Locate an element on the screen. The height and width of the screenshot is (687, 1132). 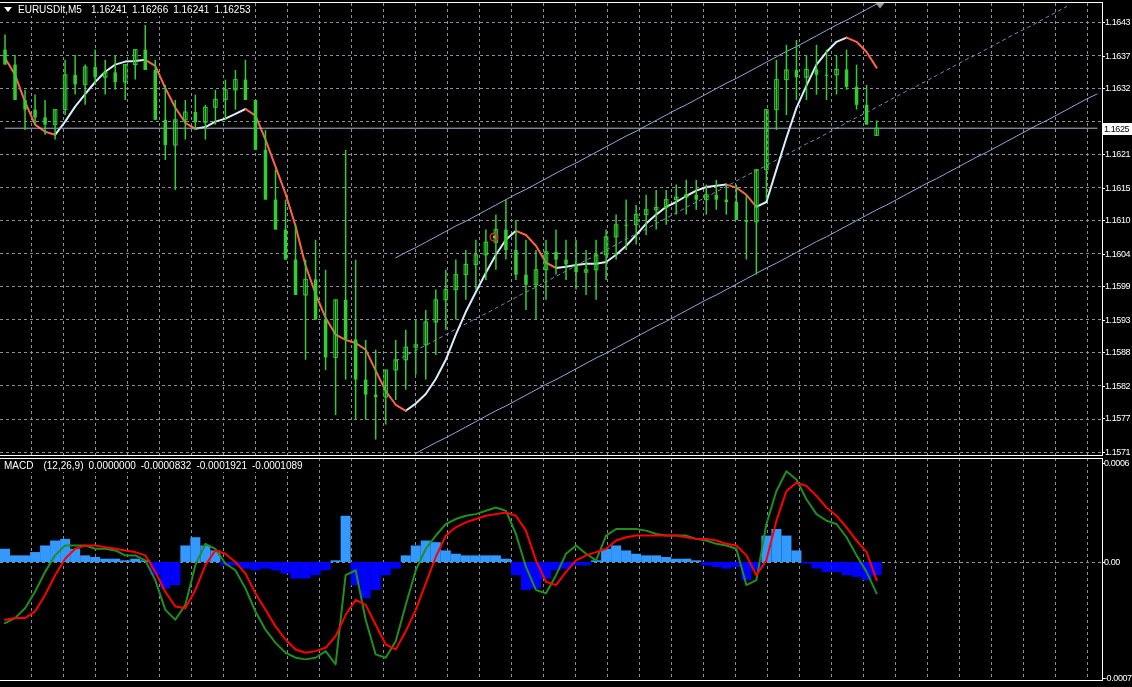
price-axis-label: 1.1582 is located at coordinates (1118, 385).